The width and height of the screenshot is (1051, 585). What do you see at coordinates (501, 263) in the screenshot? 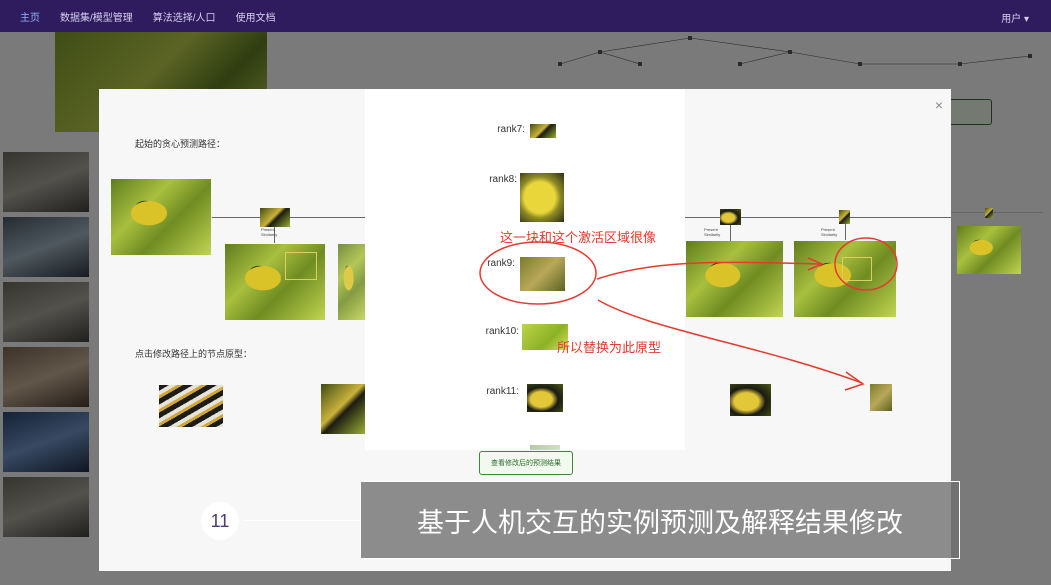
I see `rank-label: rank9:` at bounding box center [501, 263].